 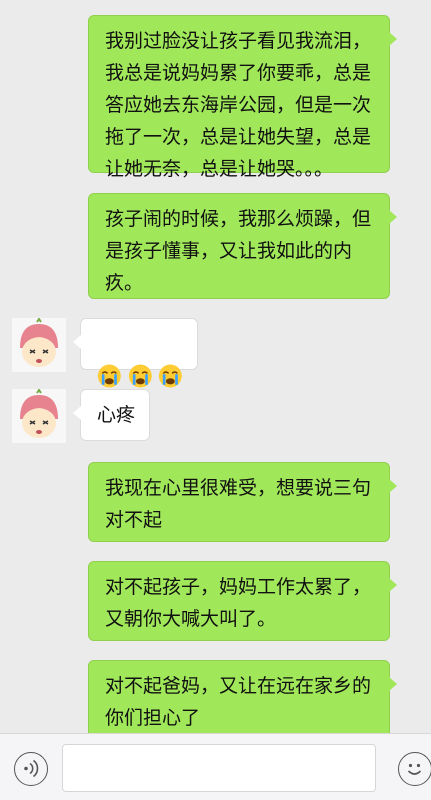 What do you see at coordinates (219, 768) in the screenshot?
I see `message-text-input` at bounding box center [219, 768].